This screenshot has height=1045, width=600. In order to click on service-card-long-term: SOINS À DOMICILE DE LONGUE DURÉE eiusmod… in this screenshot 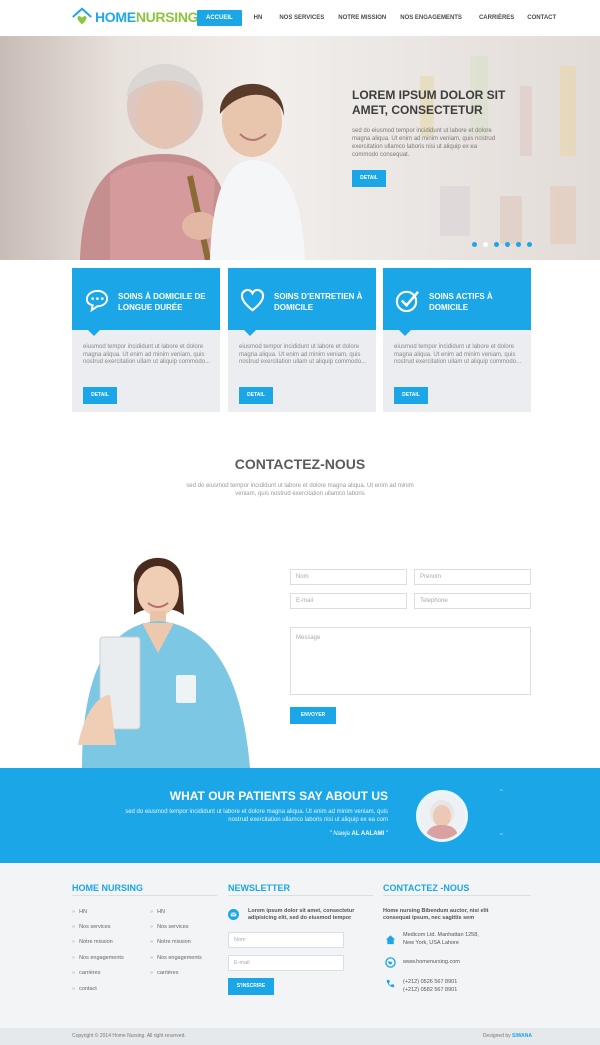, I will do `click(146, 340)`.